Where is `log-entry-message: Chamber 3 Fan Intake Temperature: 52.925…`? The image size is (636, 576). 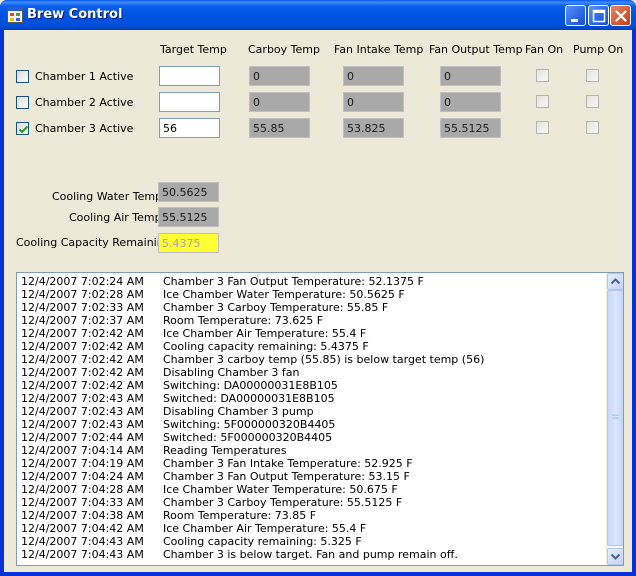
log-entry-message: Chamber 3 Fan Intake Temperature: 52.925… is located at coordinates (288, 463).